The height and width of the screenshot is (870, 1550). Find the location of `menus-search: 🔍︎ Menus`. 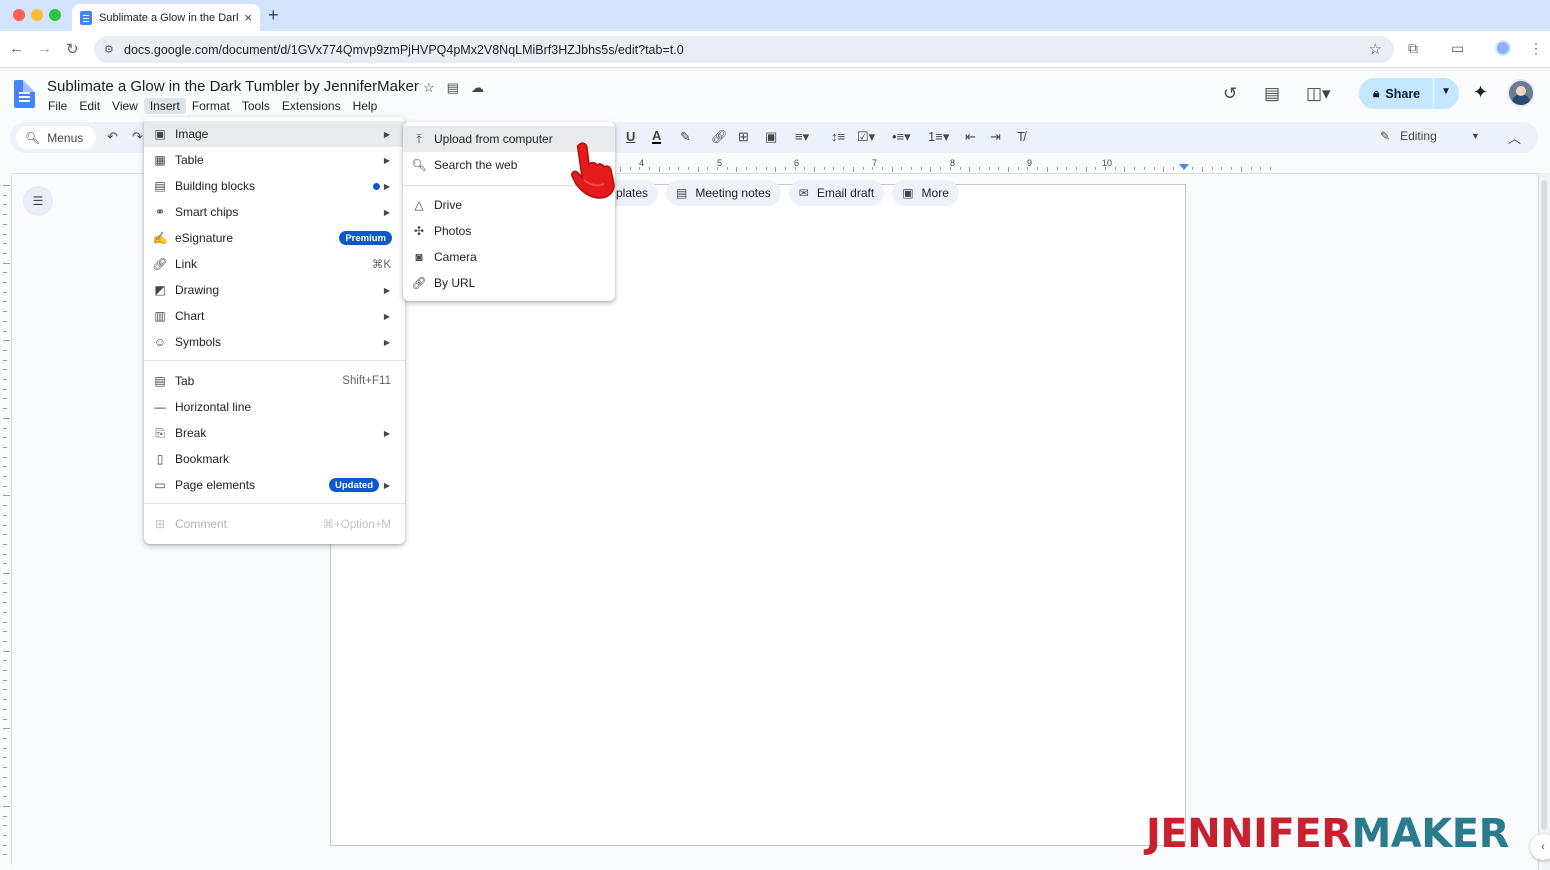

menus-search: 🔍︎ Menus is located at coordinates (56, 137).